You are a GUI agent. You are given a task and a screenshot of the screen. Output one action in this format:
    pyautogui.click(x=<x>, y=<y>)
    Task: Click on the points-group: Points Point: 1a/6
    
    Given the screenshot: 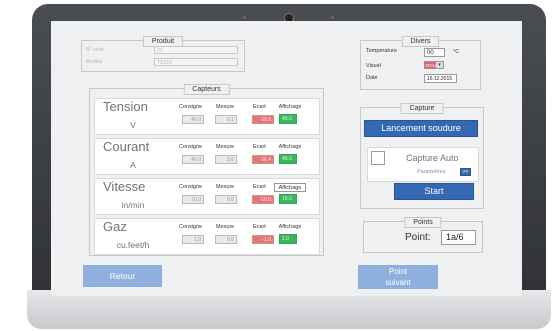 What is the action you would take?
    pyautogui.click(x=423, y=235)
    